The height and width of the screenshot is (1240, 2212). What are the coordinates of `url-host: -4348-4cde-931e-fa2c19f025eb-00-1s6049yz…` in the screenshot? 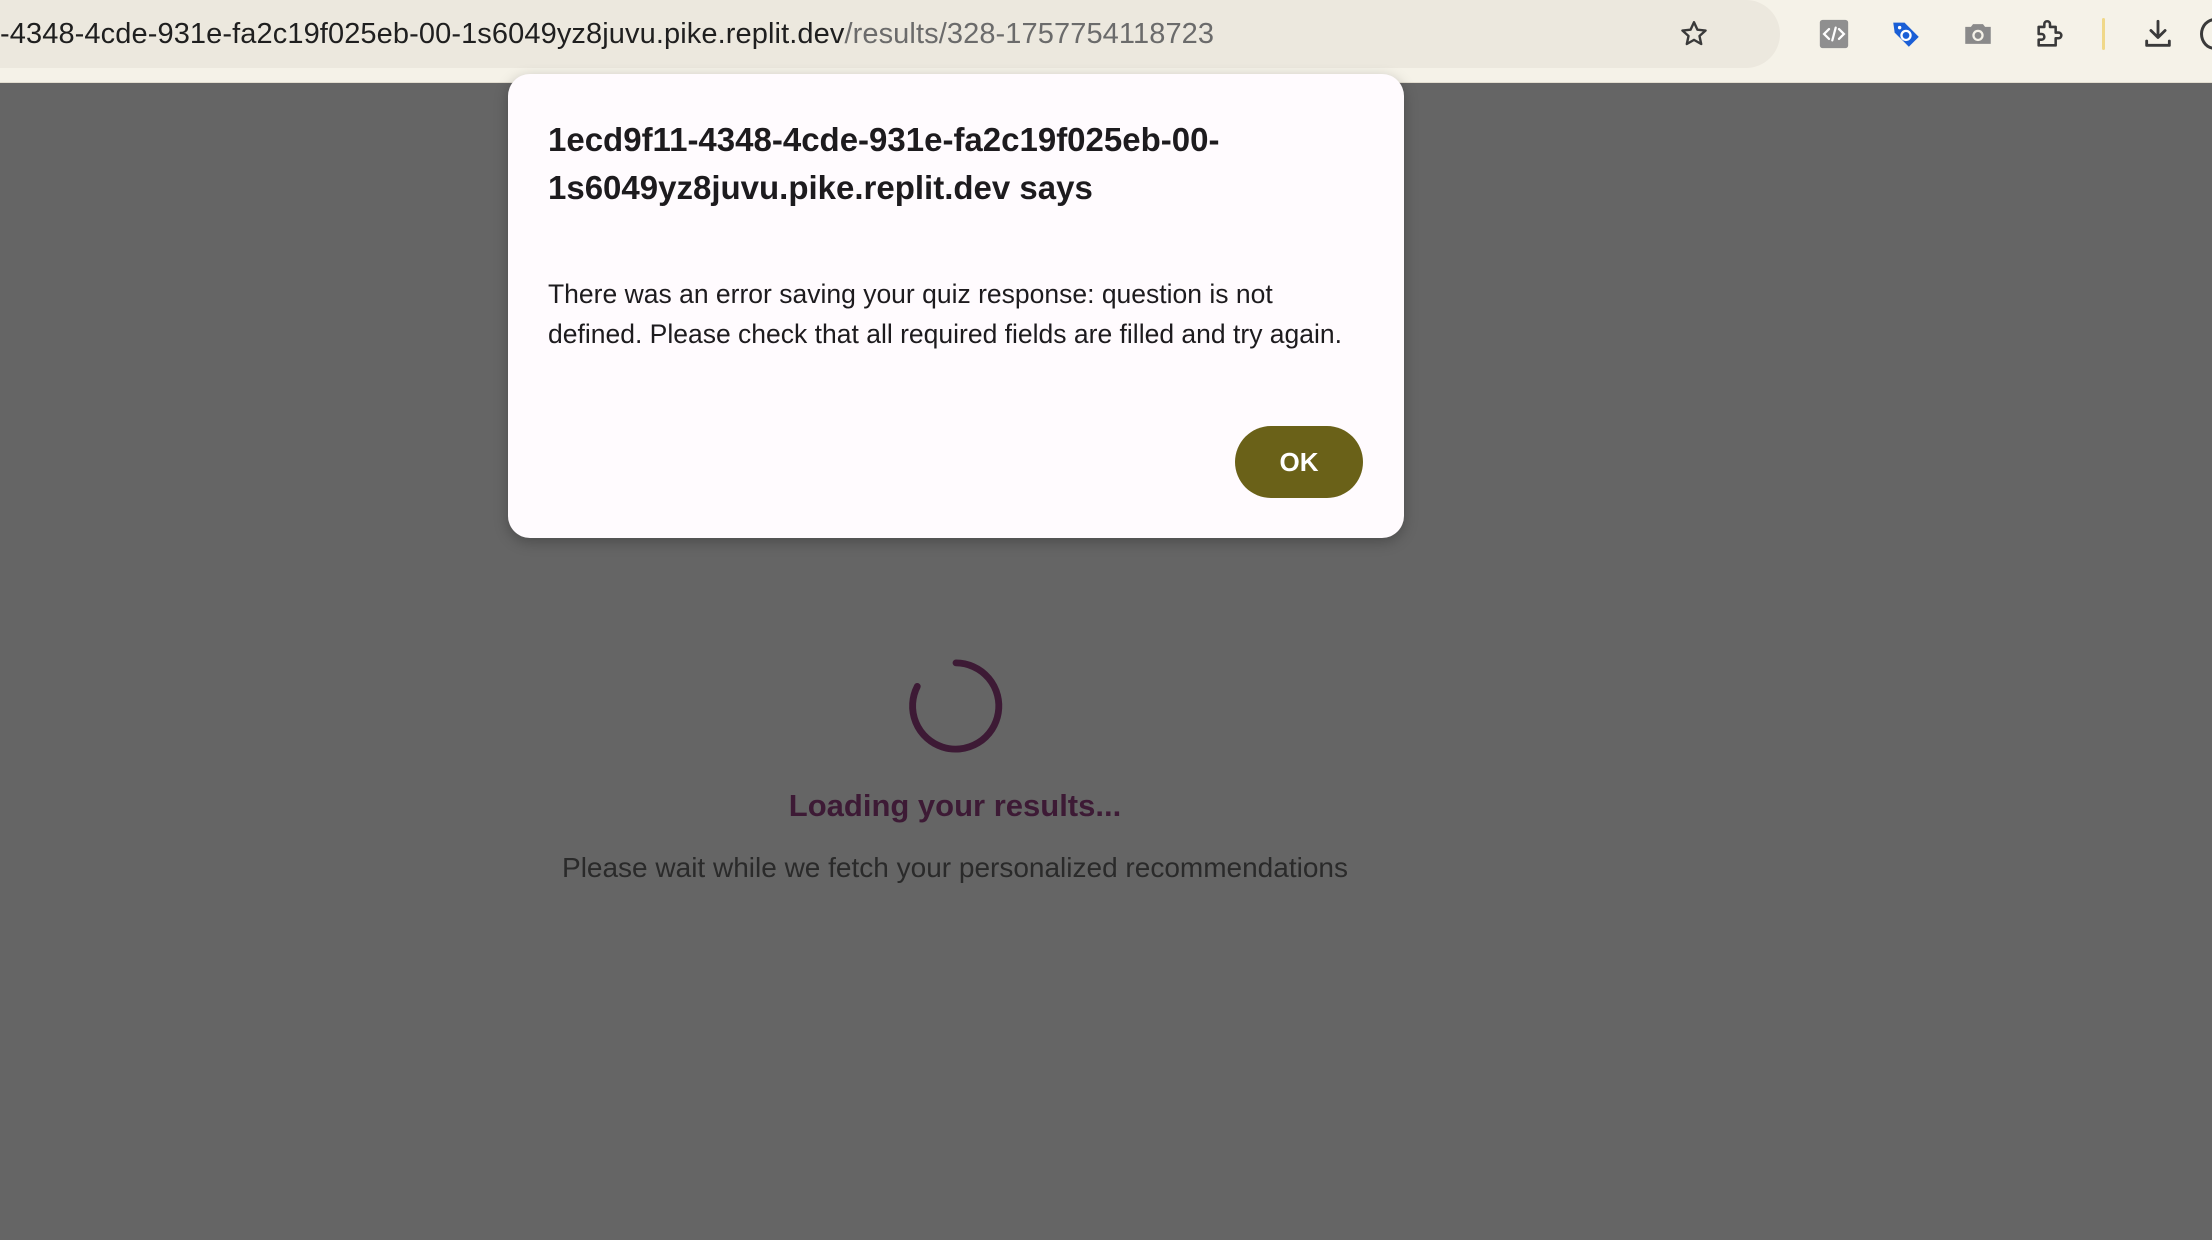 It's located at (422, 34).